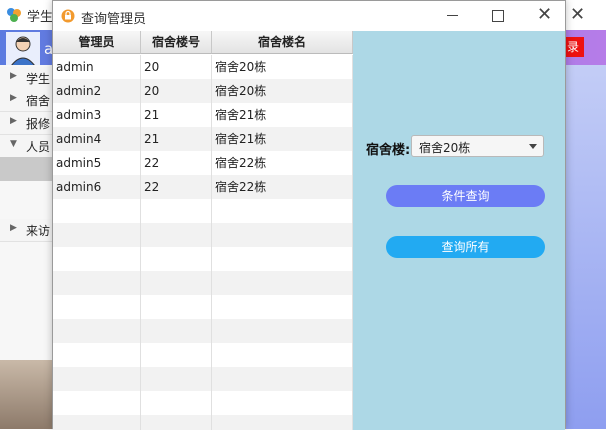 This screenshot has width=606, height=430. I want to click on sidebar-item-label: 人员, so click(38, 147).